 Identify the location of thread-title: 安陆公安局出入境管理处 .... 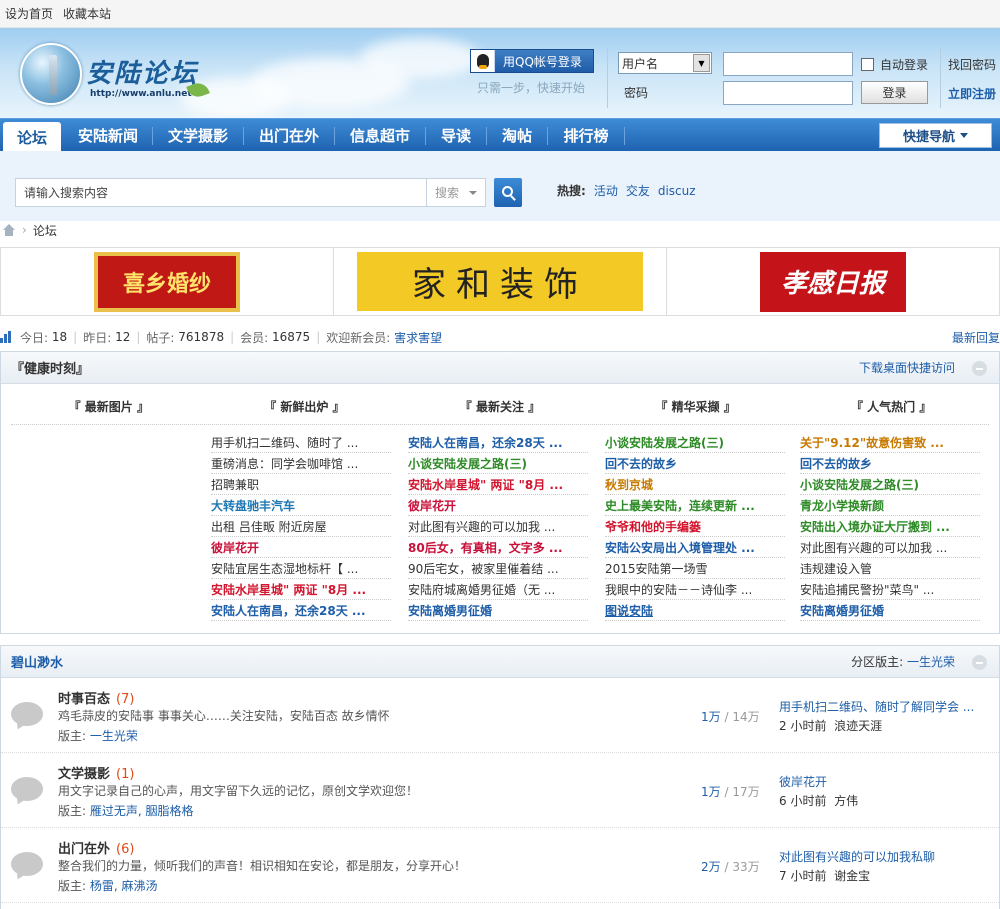
(680, 547).